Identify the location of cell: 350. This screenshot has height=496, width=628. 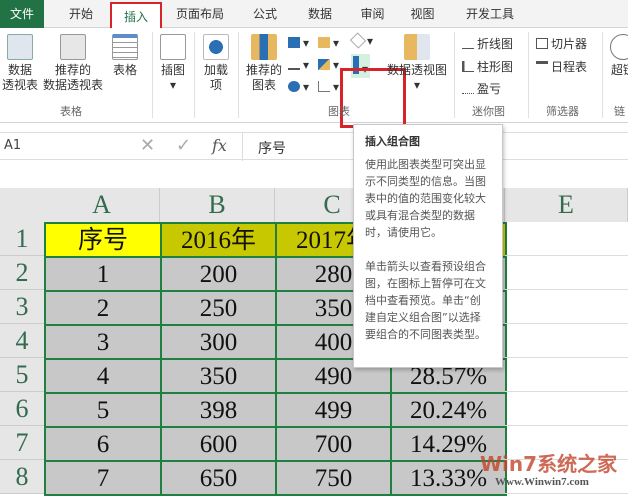
(218, 376).